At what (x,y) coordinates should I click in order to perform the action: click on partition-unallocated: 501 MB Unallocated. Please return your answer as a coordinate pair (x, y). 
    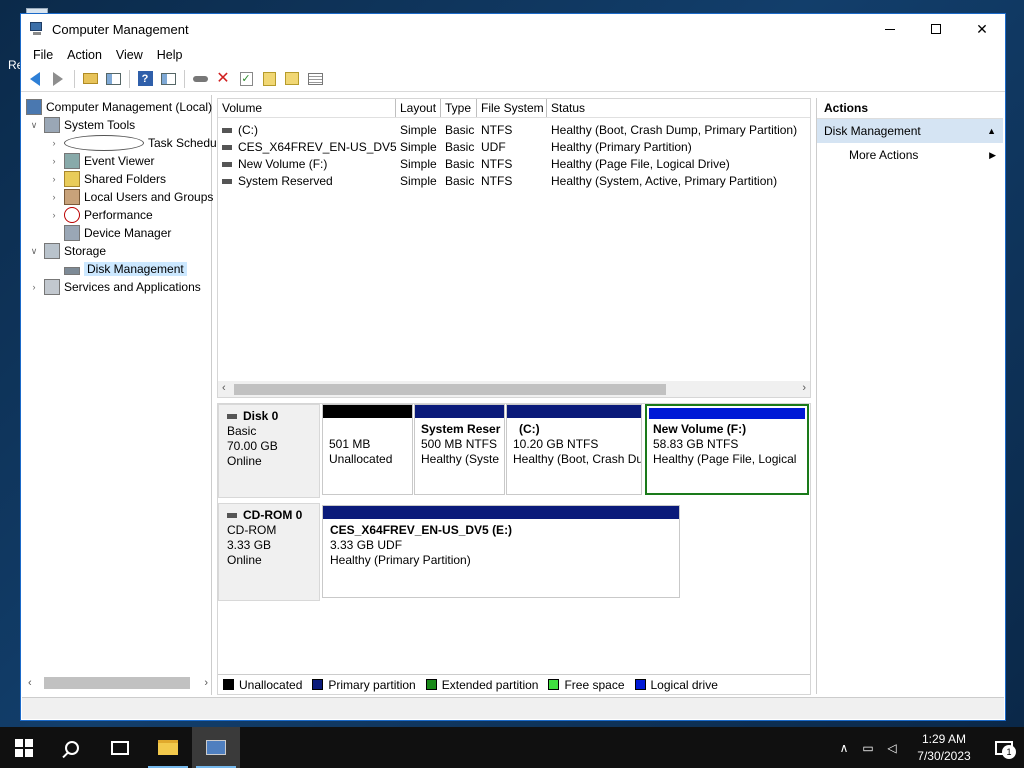
    Looking at the image, I should click on (367, 449).